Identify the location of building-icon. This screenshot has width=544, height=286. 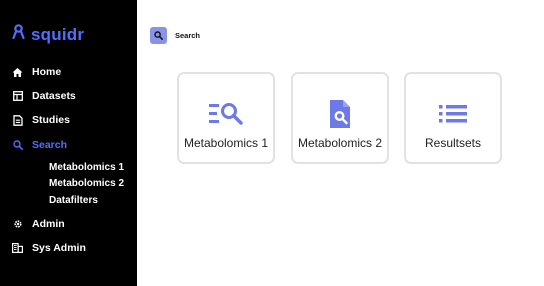
(17, 248).